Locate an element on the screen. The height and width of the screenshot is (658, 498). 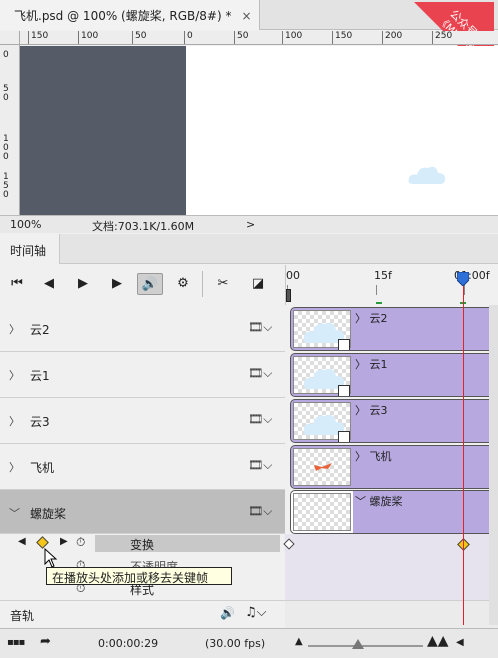
property-transform: 变换 is located at coordinates (142, 545).